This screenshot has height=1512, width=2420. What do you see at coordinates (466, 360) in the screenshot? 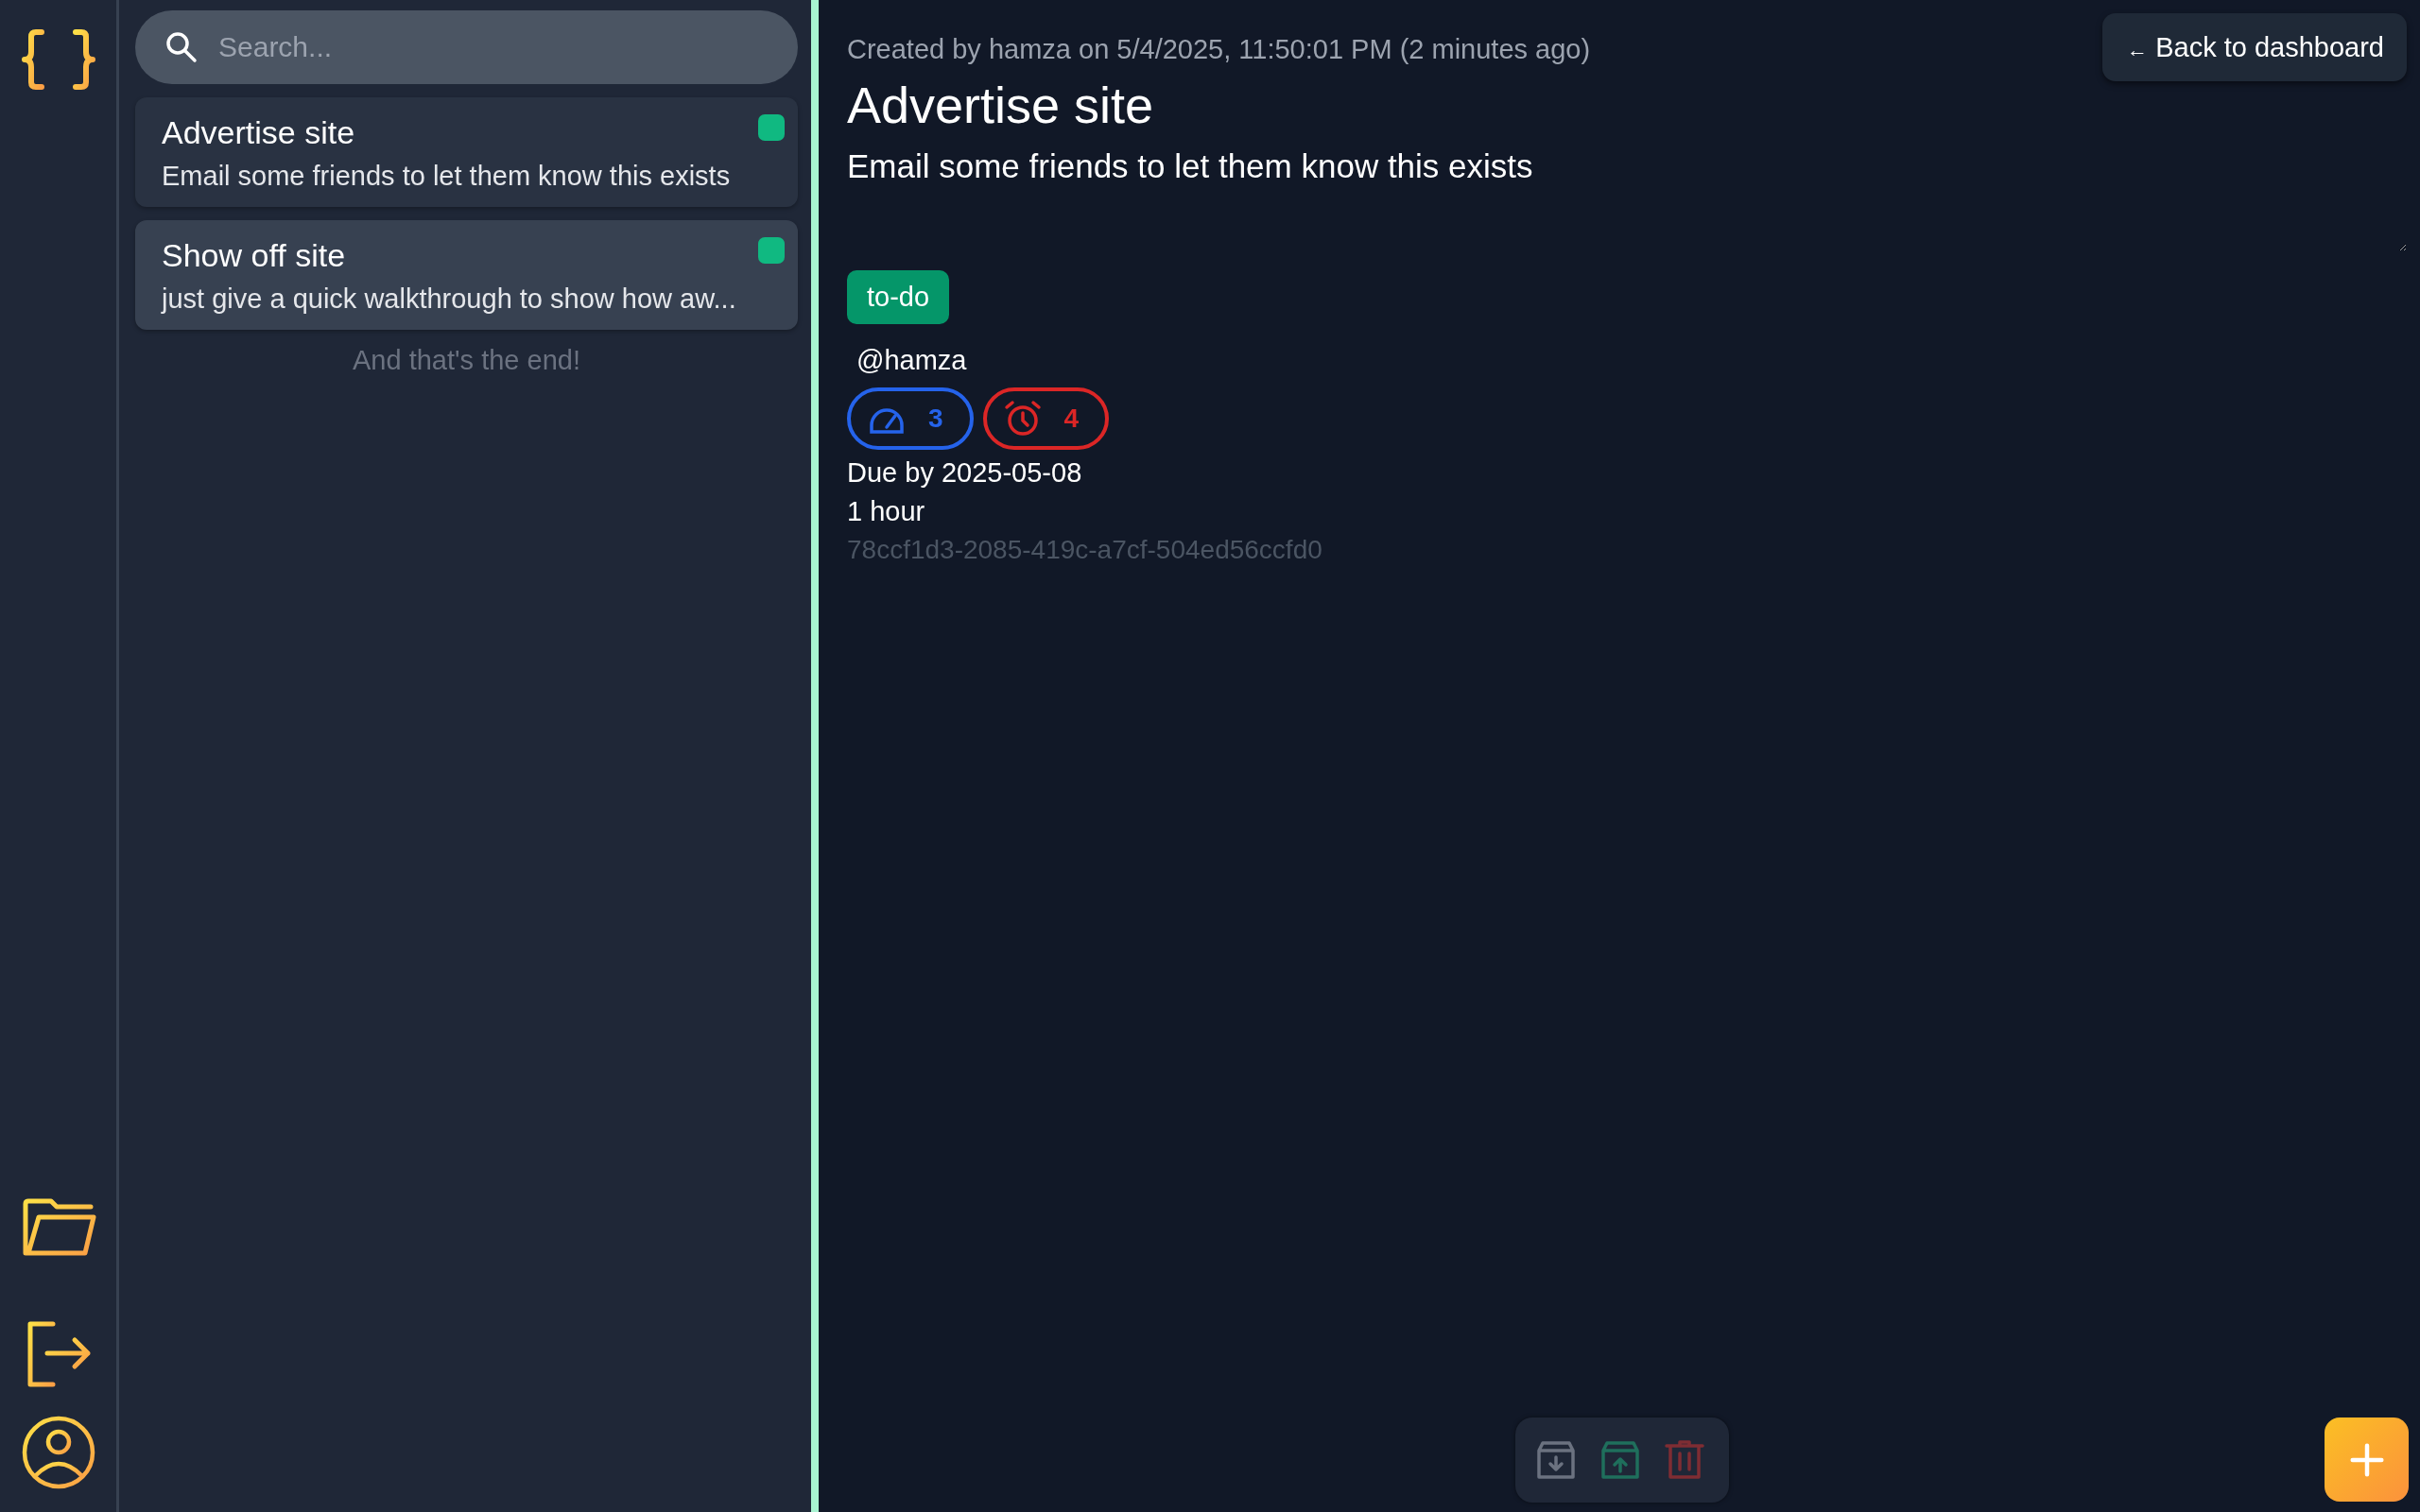
I see `list-end-text: And that's the end!` at bounding box center [466, 360].